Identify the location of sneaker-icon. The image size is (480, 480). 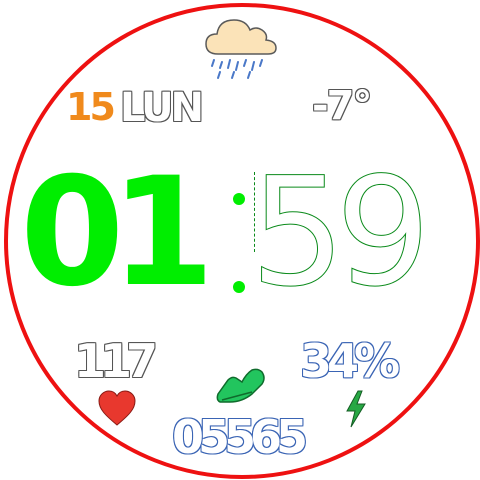
(240, 385).